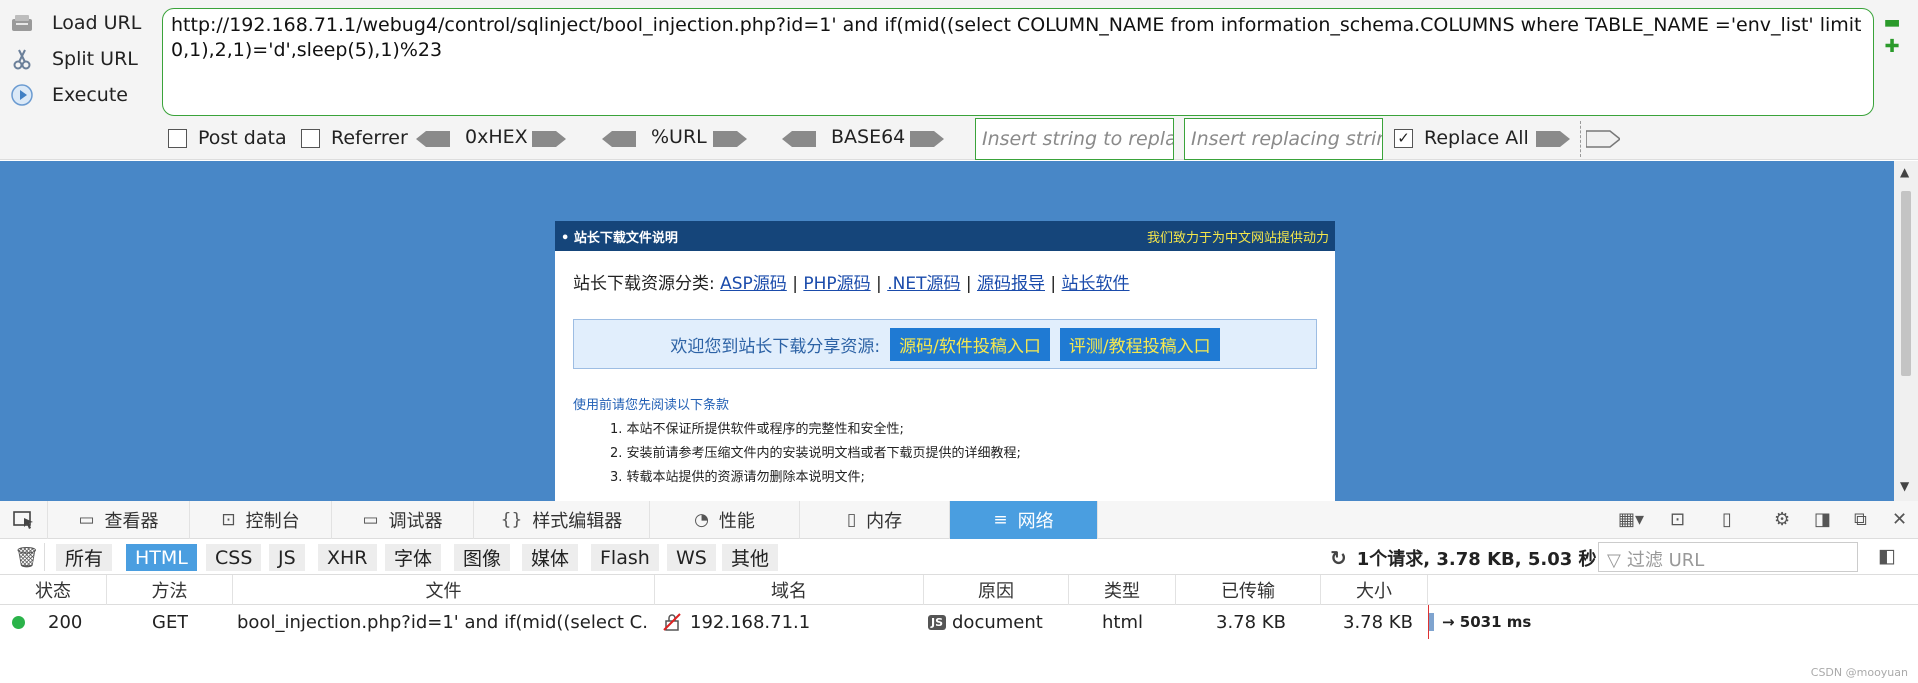 This screenshot has height=683, width=1918. Describe the element at coordinates (1603, 139) in the screenshot. I see `replace-arrow-outline-icon` at that location.